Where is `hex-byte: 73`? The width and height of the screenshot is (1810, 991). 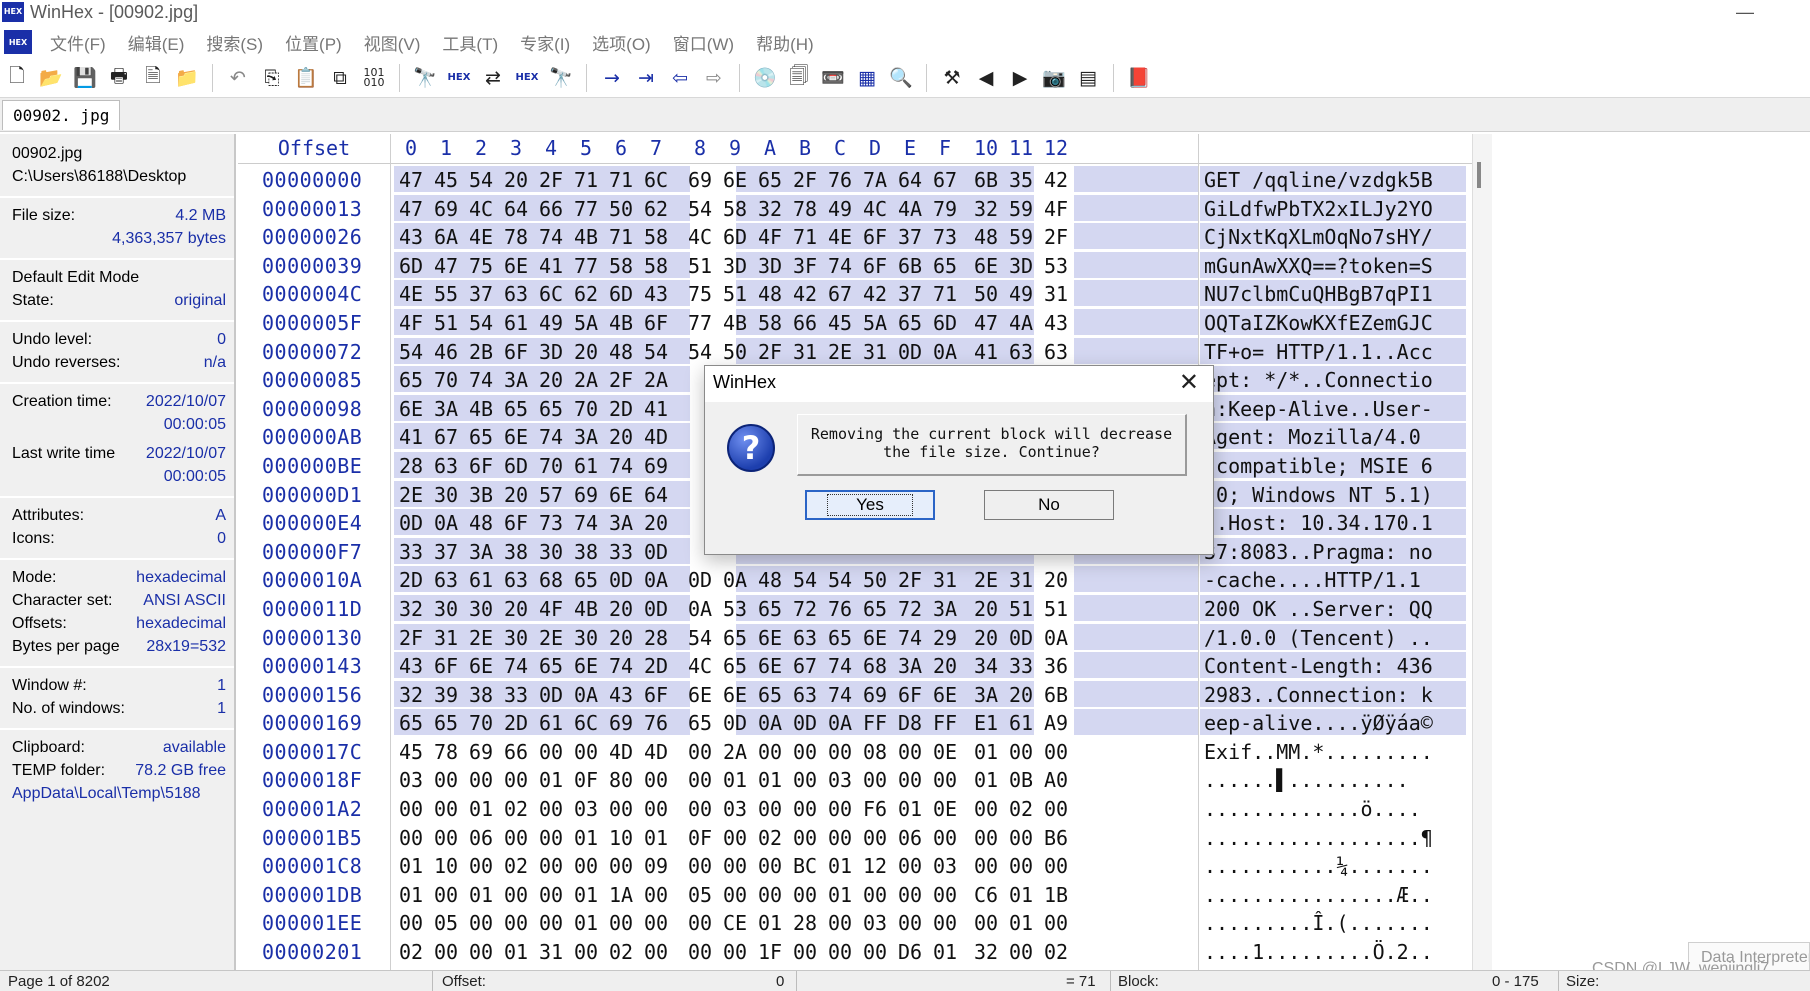 hex-byte: 73 is located at coordinates (945, 237).